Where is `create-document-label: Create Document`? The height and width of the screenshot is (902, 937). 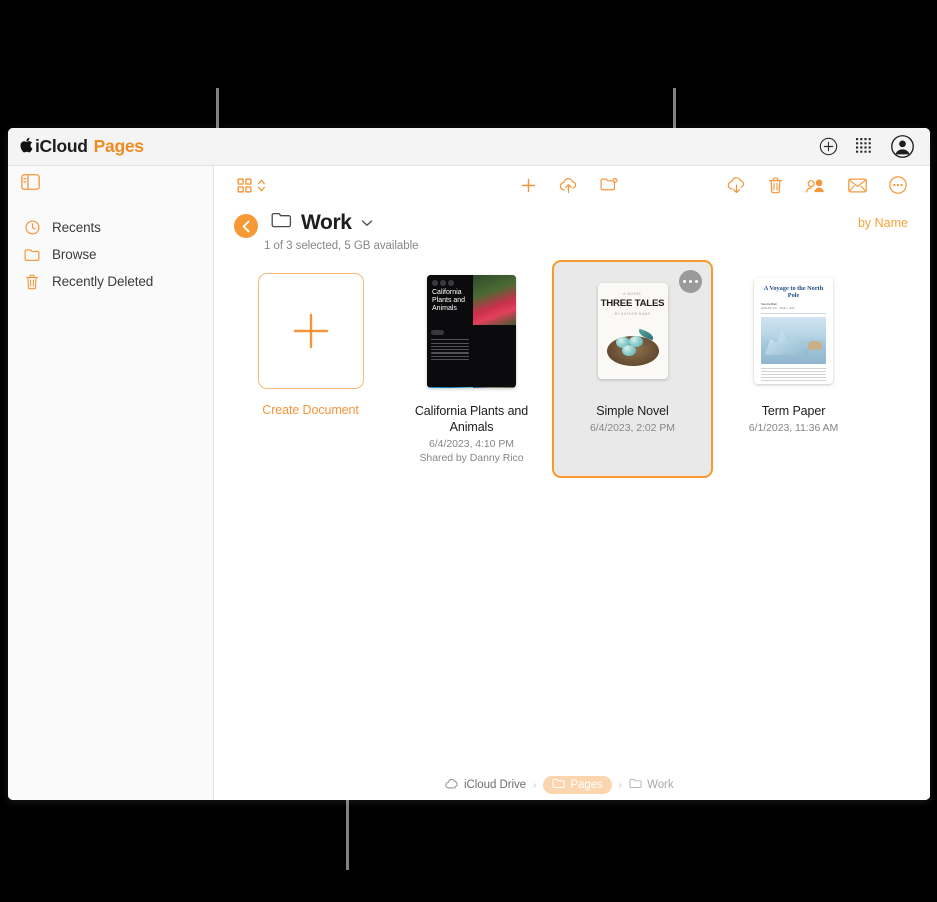 create-document-label: Create Document is located at coordinates (310, 410).